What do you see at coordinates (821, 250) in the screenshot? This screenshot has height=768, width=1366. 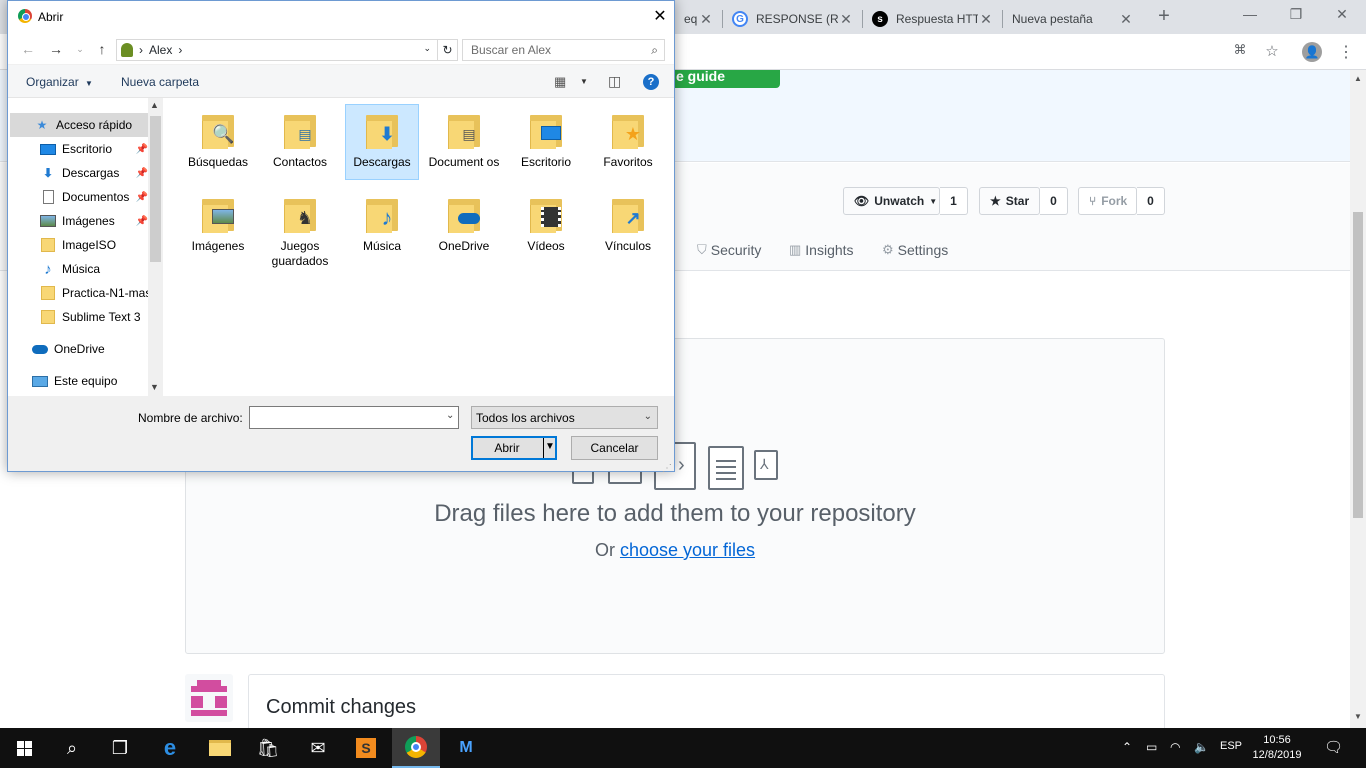 I see `tab-insights: ▥ Insights` at bounding box center [821, 250].